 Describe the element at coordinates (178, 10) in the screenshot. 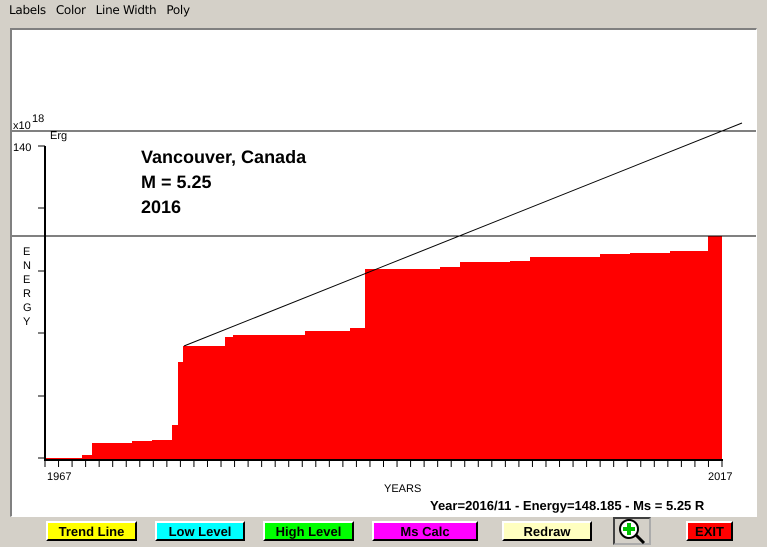

I see `menu-item: Poly` at that location.